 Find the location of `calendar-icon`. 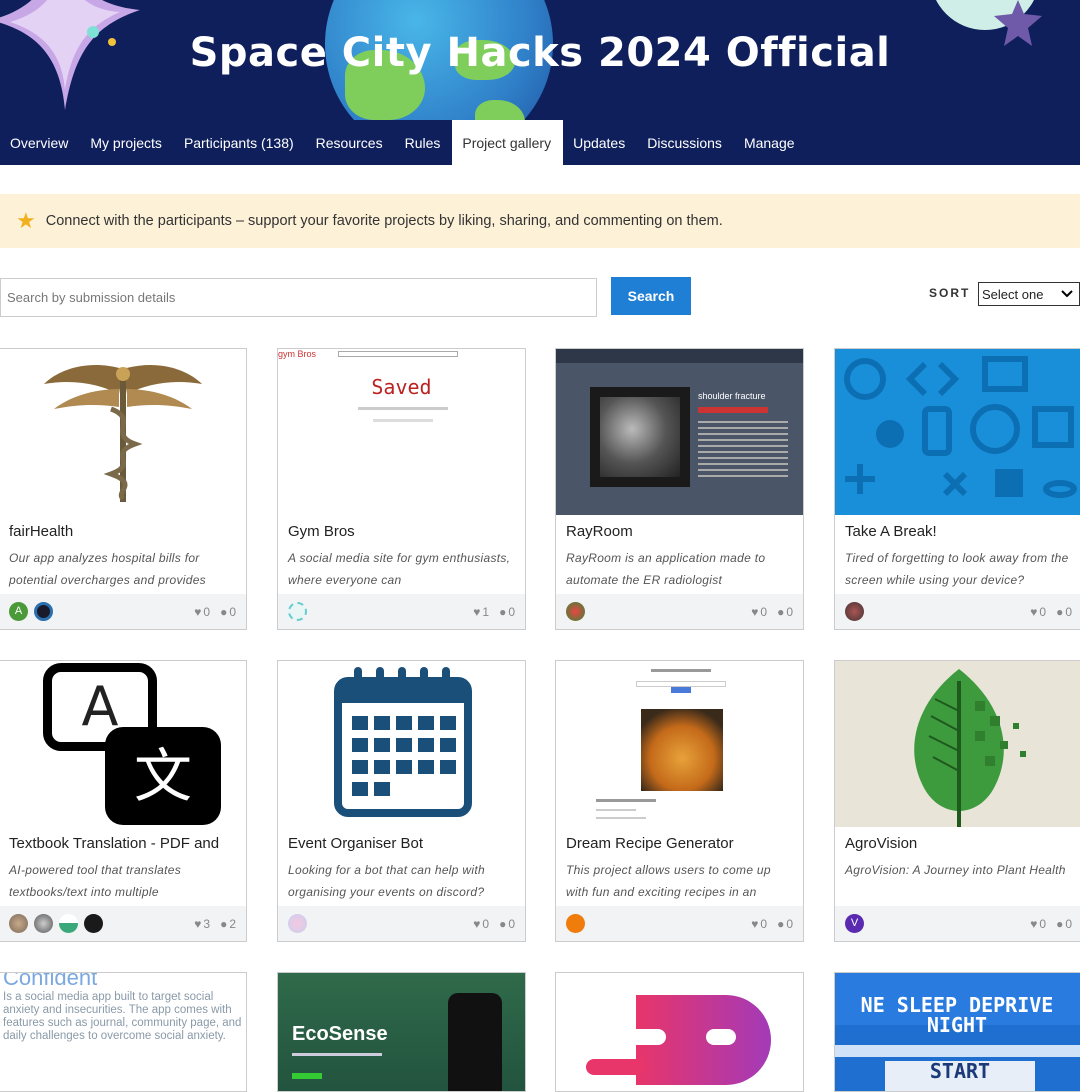

calendar-icon is located at coordinates (403, 742).